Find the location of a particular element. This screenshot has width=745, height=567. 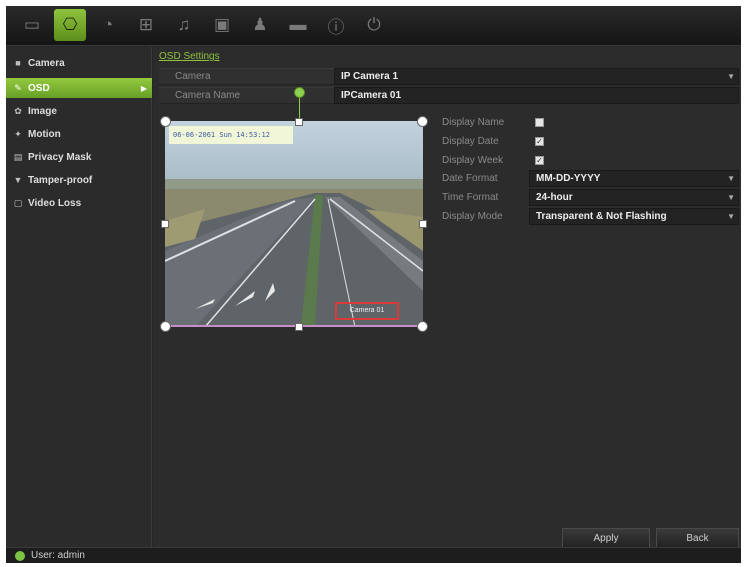

display-week-checkbox: ✓ is located at coordinates (539, 160).